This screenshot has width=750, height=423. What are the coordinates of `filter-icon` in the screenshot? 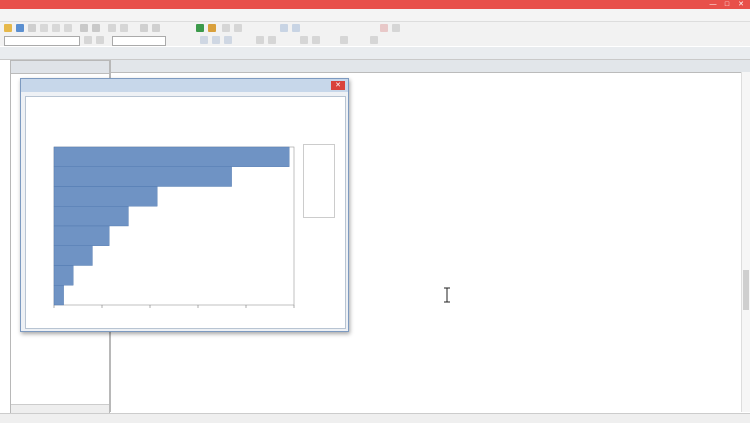 It's located at (316, 40).